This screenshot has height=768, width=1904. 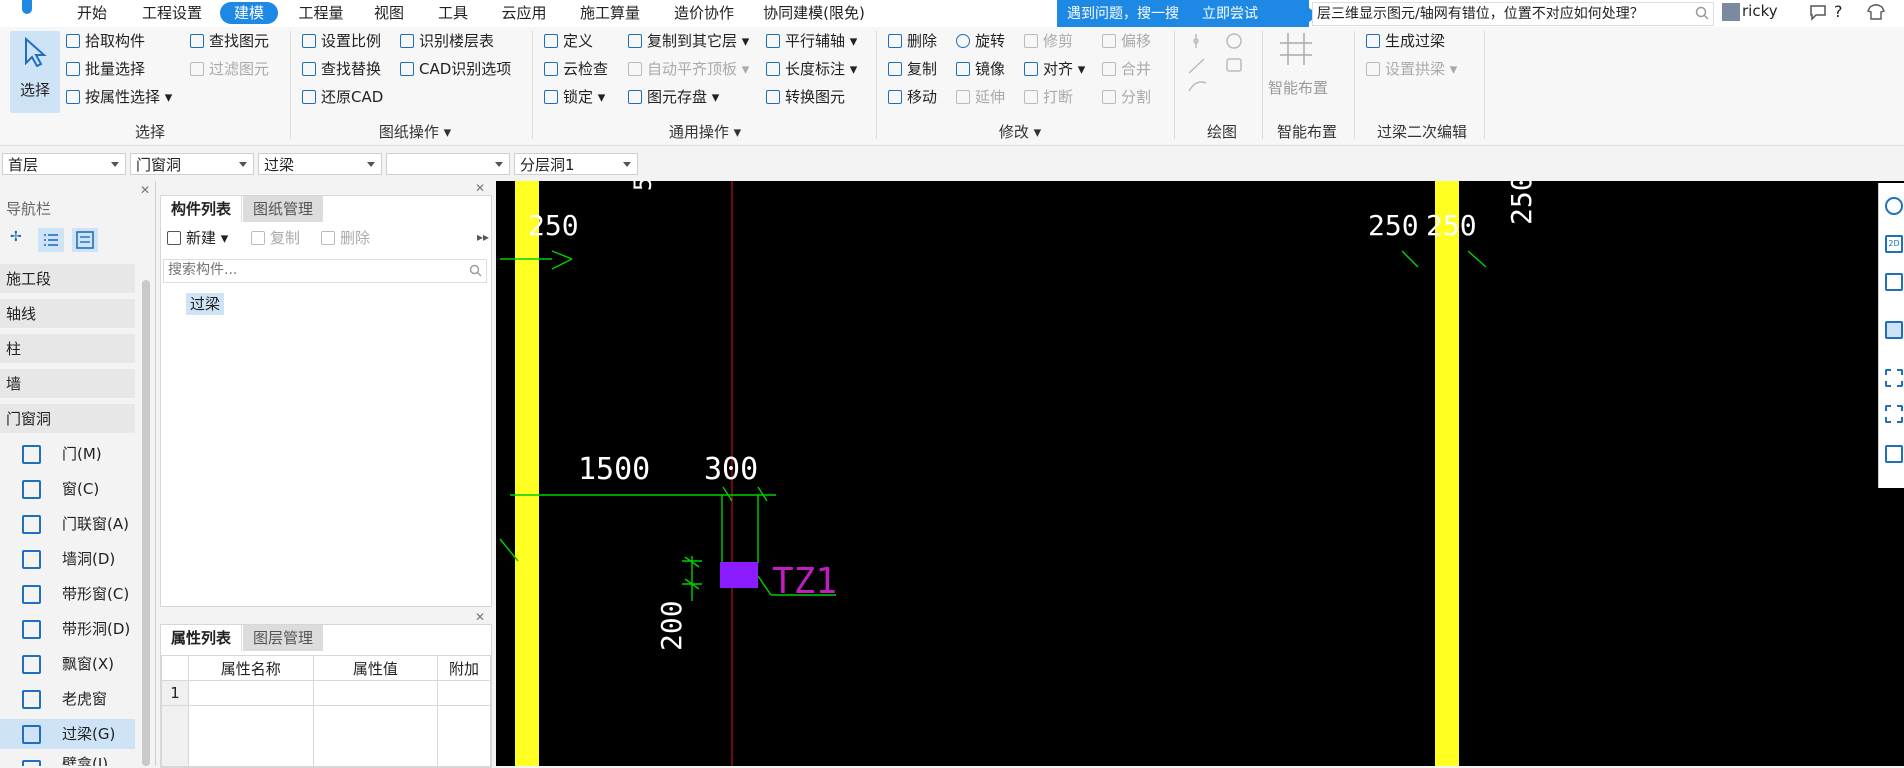 I want to click on split-button: 分割, so click(x=1126, y=97).